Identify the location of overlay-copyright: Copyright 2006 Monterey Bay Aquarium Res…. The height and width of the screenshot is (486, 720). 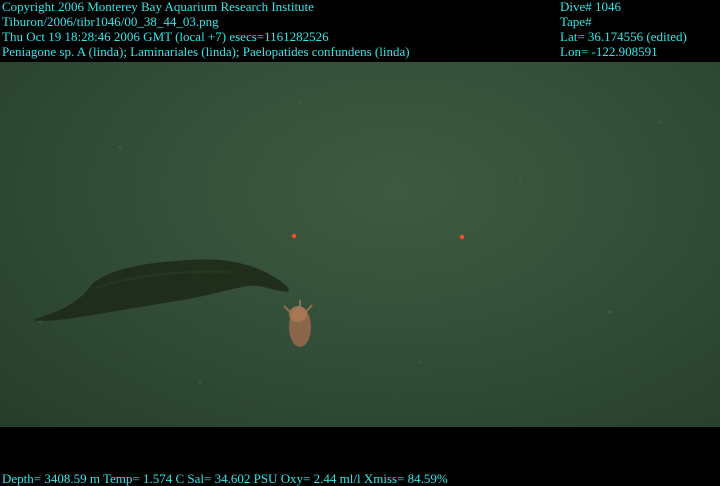
(158, 7).